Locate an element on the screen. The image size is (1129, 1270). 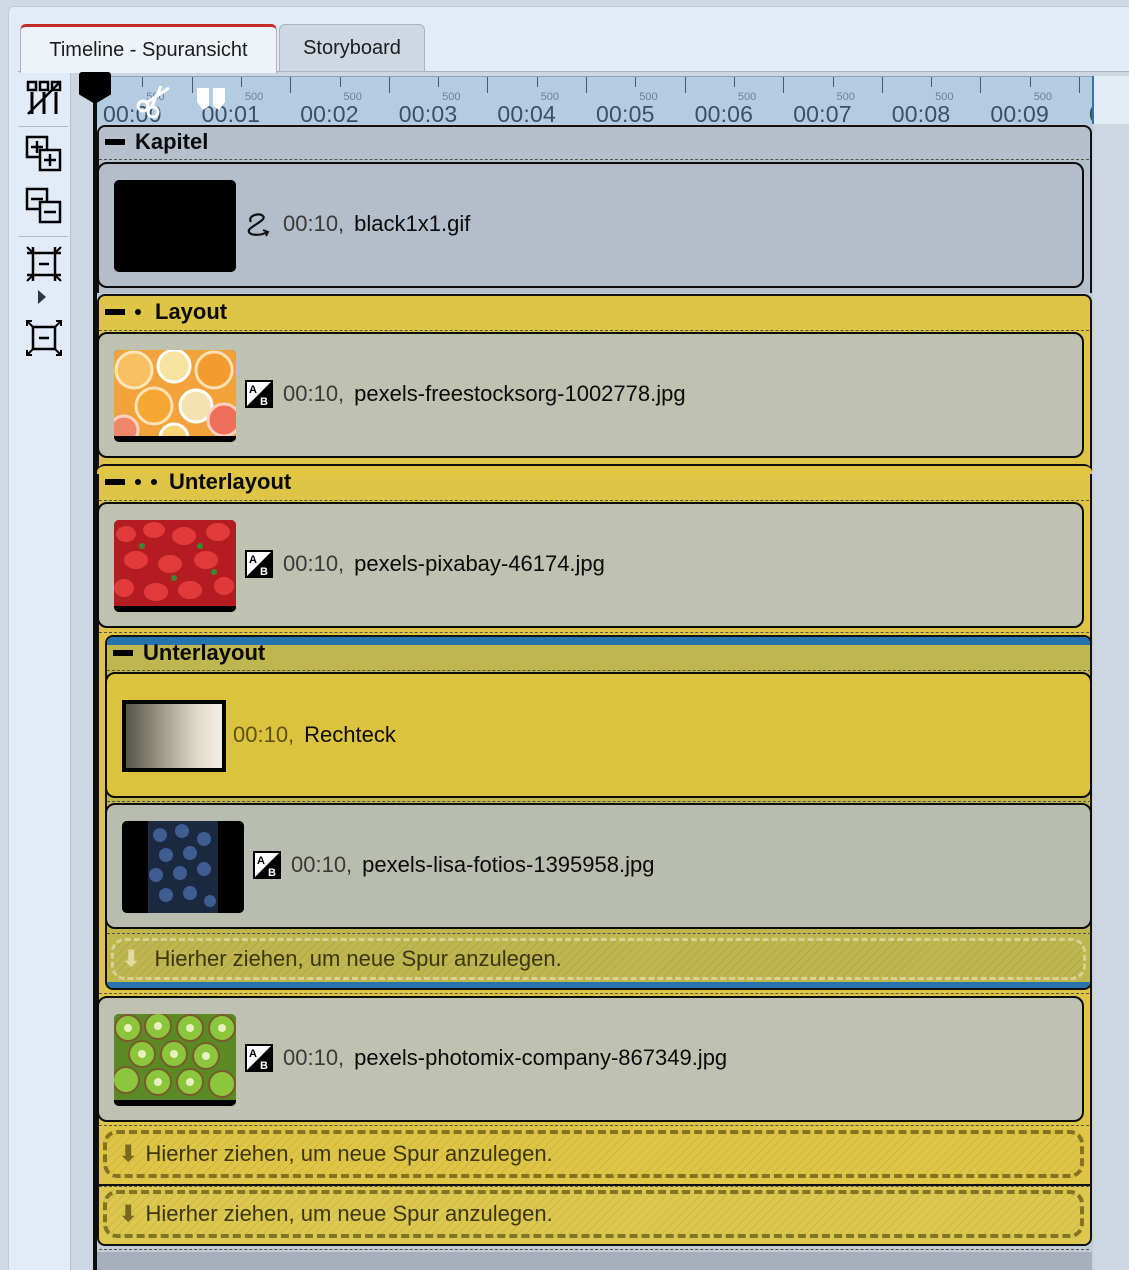
ruler-time-label: 00:09 is located at coordinates (1019, 114).